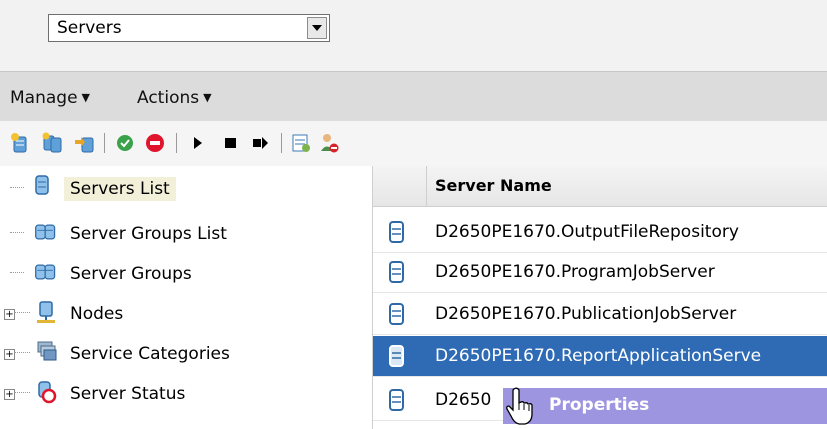 Image resolution: width=827 pixels, height=429 pixels. What do you see at coordinates (44, 98) in the screenshot?
I see `manage-menu-label: Manage` at bounding box center [44, 98].